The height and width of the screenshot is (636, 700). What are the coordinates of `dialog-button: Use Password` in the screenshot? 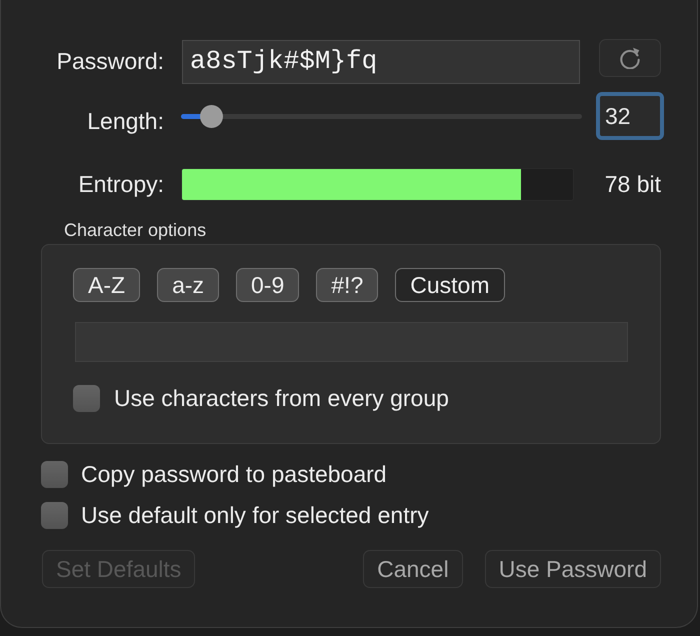 It's located at (572, 569).